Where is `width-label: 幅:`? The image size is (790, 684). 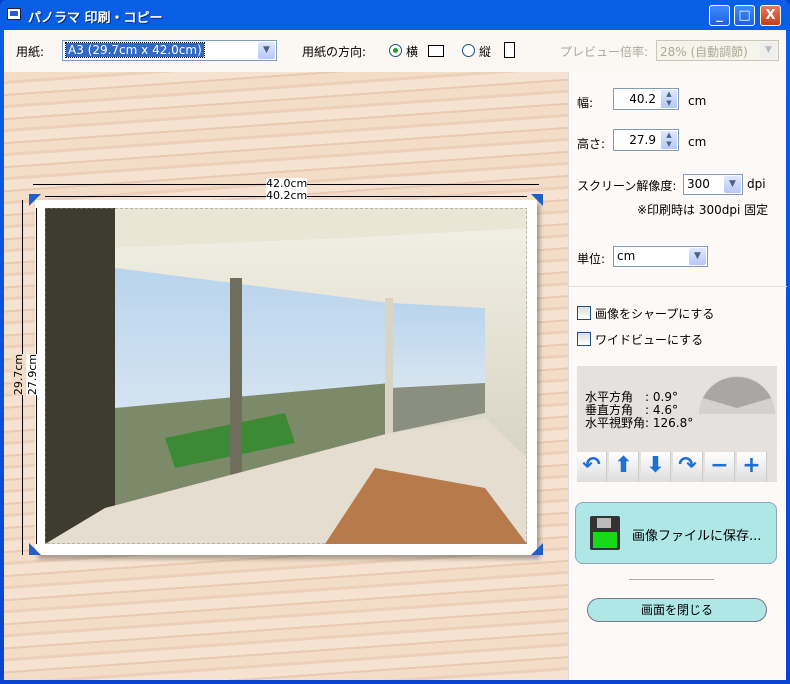 width-label: 幅: is located at coordinates (585, 103).